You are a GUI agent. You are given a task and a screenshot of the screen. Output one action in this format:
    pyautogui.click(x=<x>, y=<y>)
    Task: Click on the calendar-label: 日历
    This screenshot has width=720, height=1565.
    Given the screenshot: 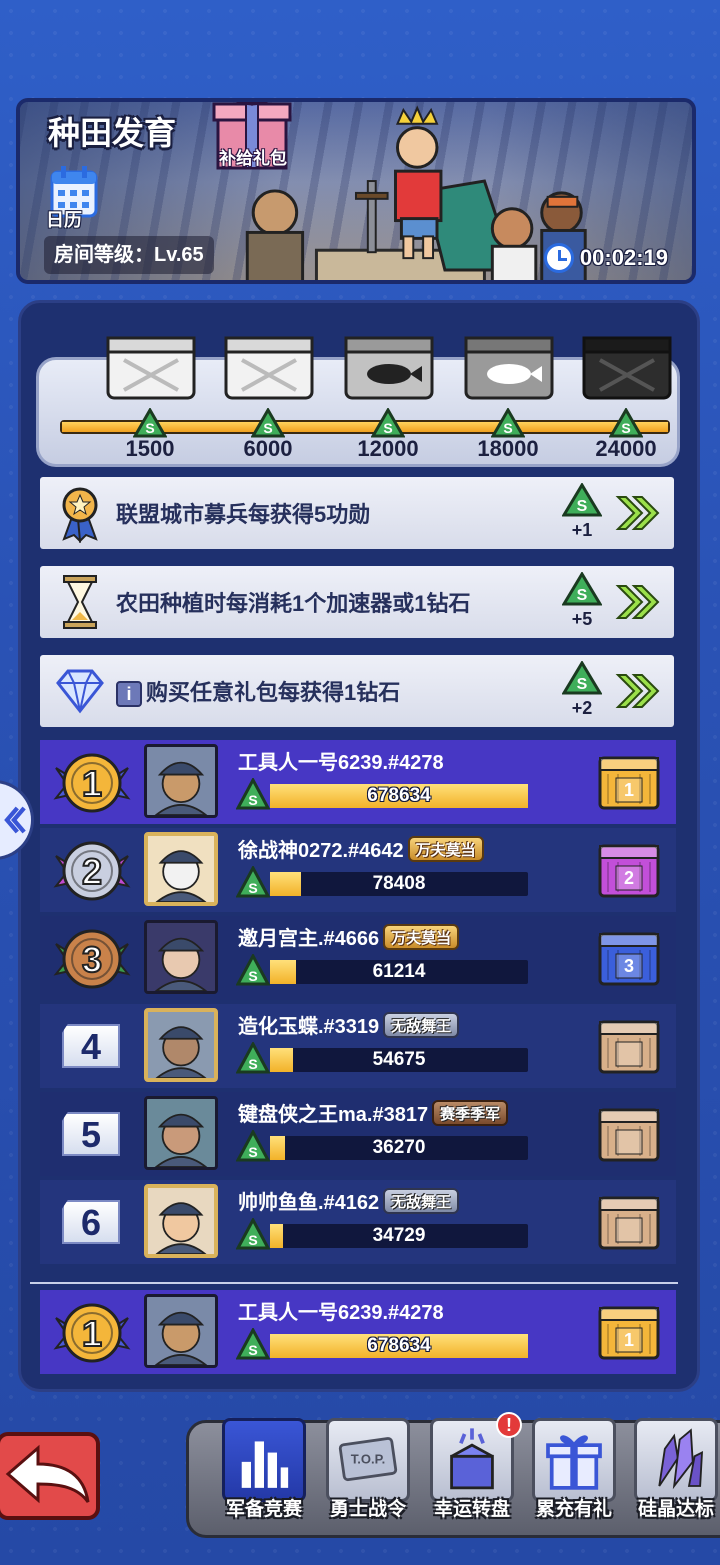 What is the action you would take?
    pyautogui.click(x=64, y=220)
    